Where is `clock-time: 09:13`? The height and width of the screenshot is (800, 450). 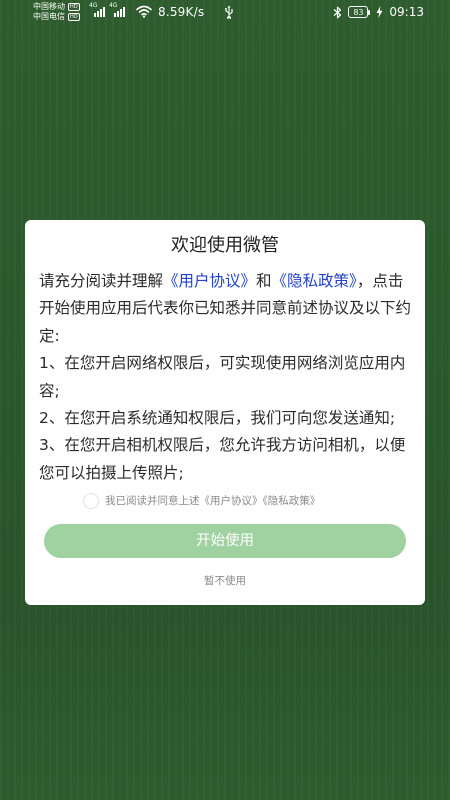
clock-time: 09:13 is located at coordinates (406, 12).